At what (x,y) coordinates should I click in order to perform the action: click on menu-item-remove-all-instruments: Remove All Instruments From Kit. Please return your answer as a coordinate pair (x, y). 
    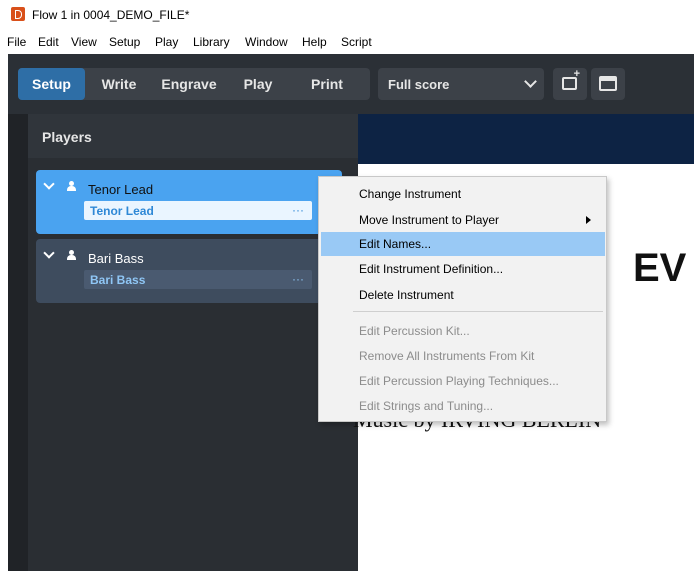
    Looking at the image, I should click on (463, 356).